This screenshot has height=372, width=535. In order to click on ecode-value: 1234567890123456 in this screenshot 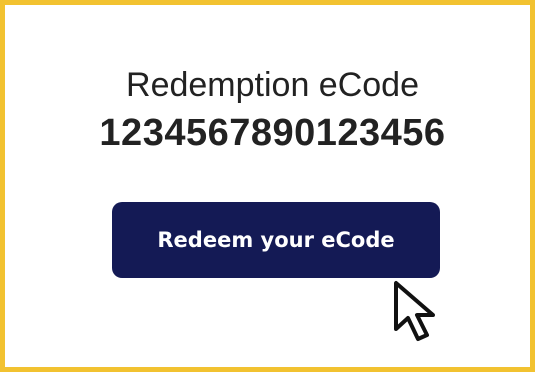, I will do `click(272, 133)`.